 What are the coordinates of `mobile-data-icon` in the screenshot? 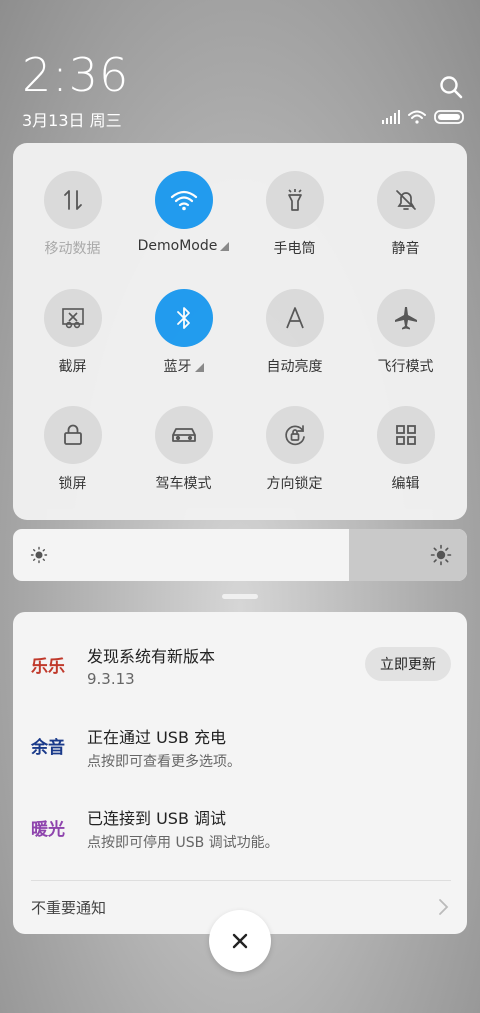 It's located at (72, 200).